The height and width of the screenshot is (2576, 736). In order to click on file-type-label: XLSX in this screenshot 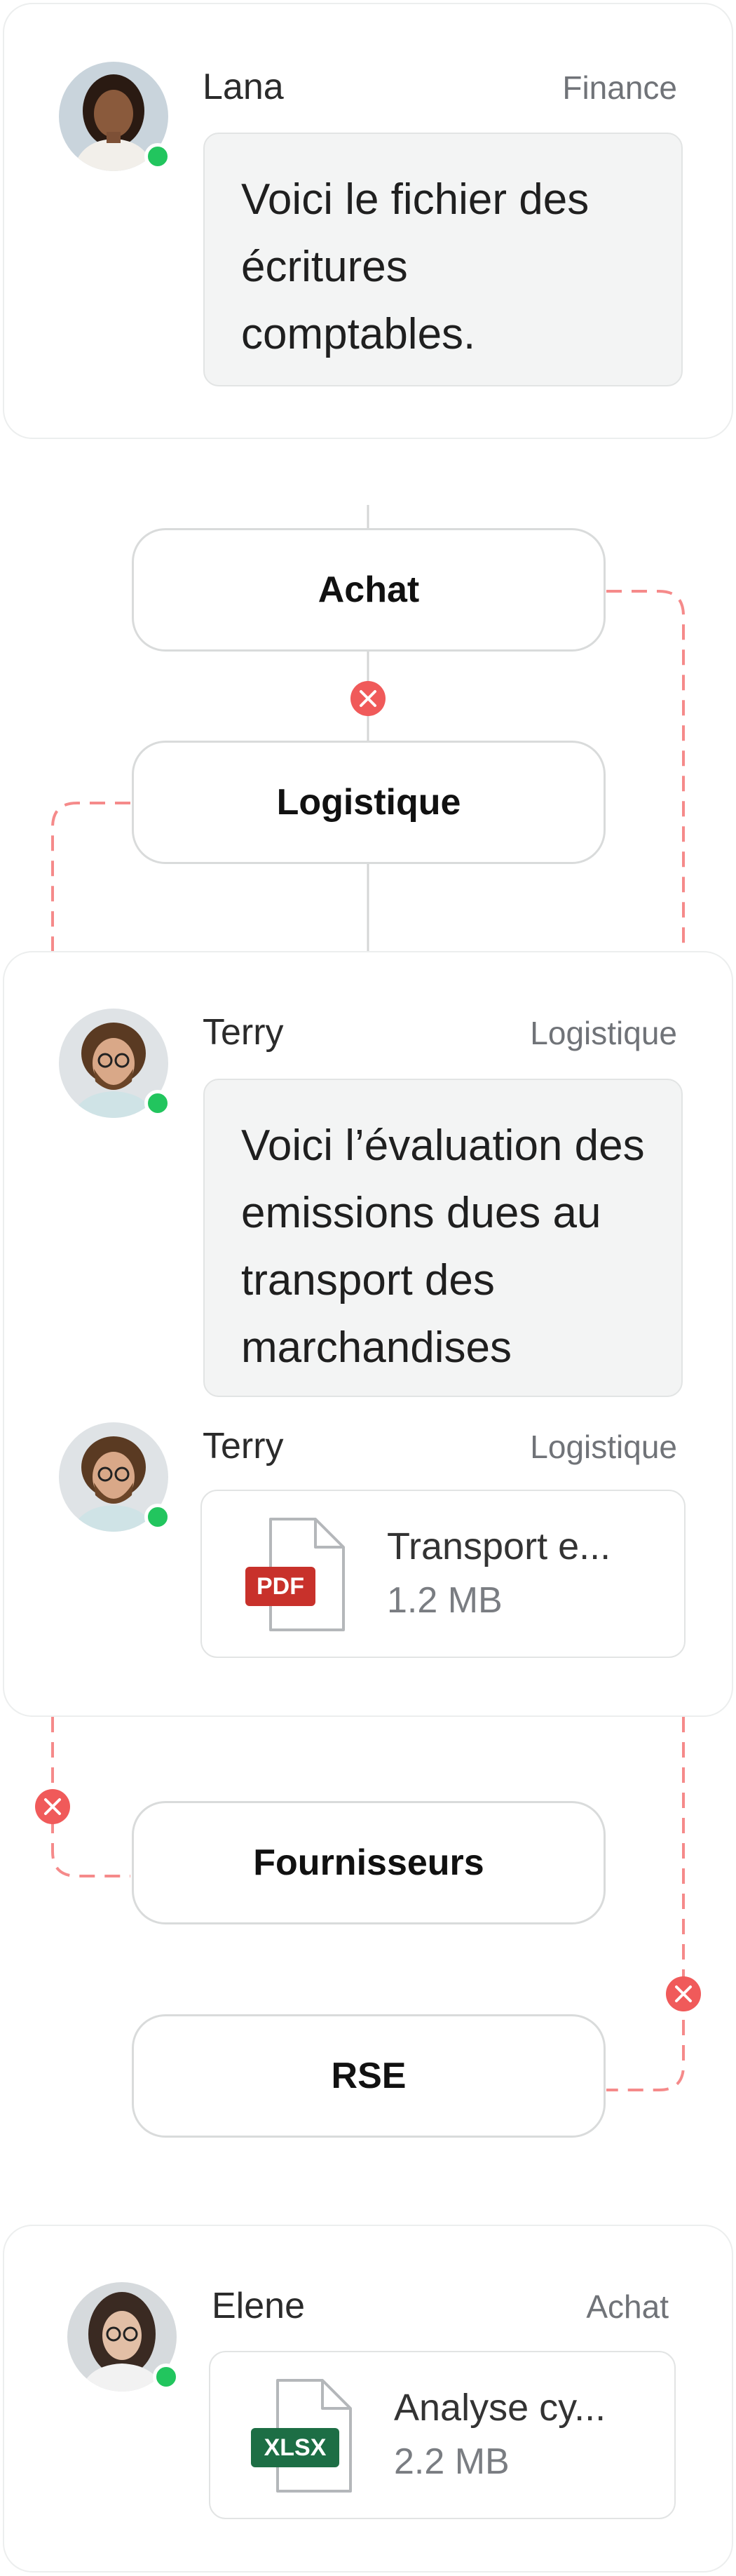, I will do `click(295, 2447)`.